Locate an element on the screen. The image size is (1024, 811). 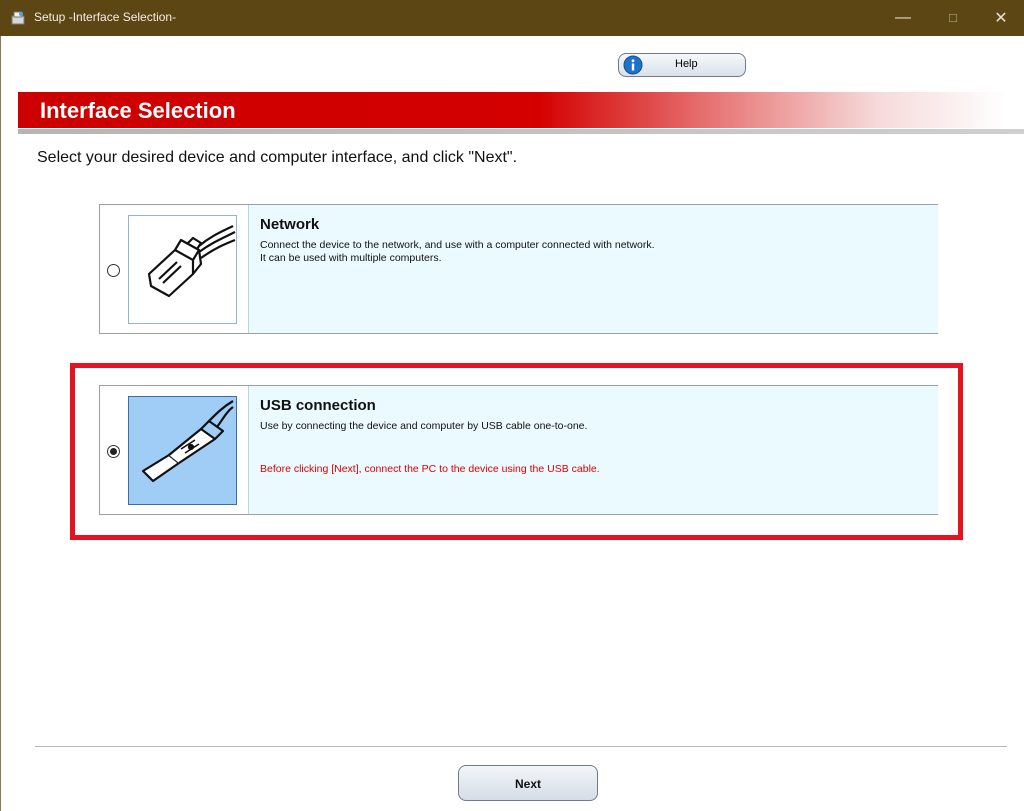
help-button-label: Help is located at coordinates (686, 64).